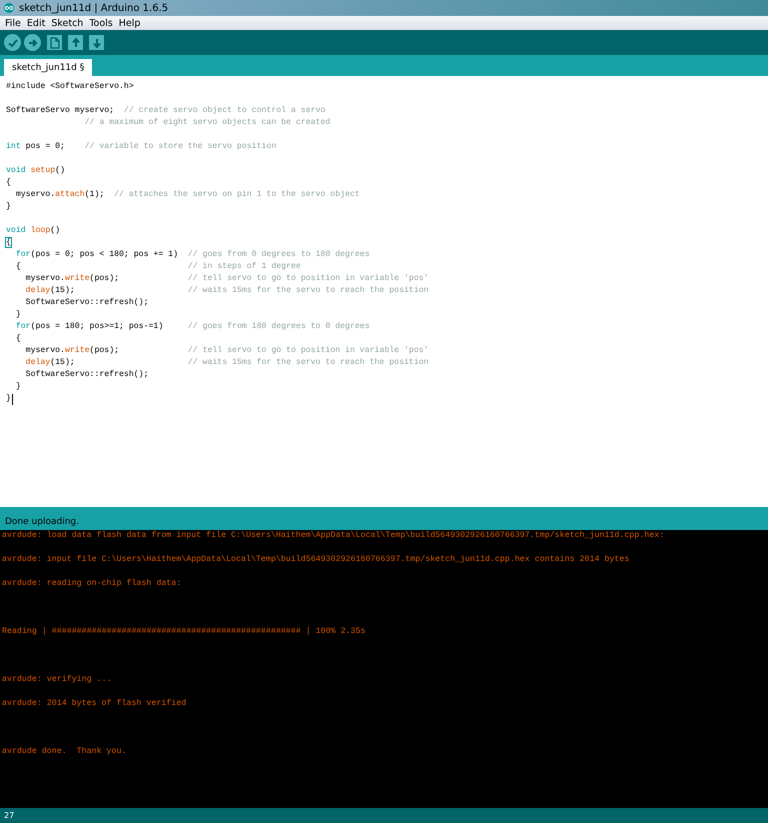 This screenshot has height=823, width=768. I want to click on editor-tab: sketch_jun11d §, so click(48, 67).